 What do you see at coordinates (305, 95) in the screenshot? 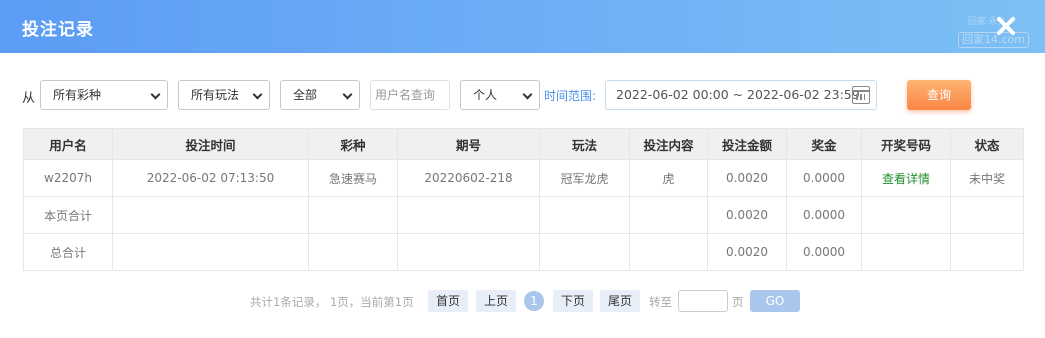
I see `status-select-value: 全部` at bounding box center [305, 95].